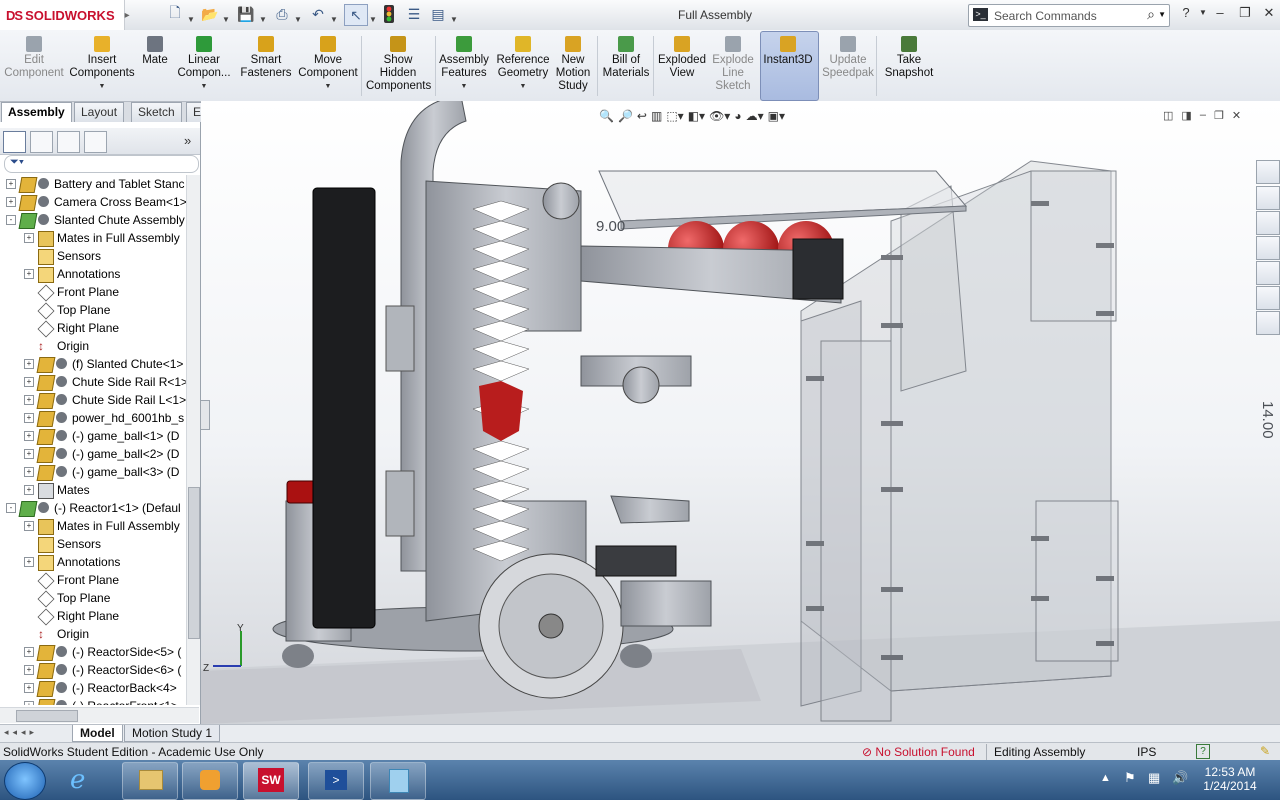 This screenshot has width=1280, height=800. I want to click on tab-motion-study-1: Motion Study 1, so click(172, 733).